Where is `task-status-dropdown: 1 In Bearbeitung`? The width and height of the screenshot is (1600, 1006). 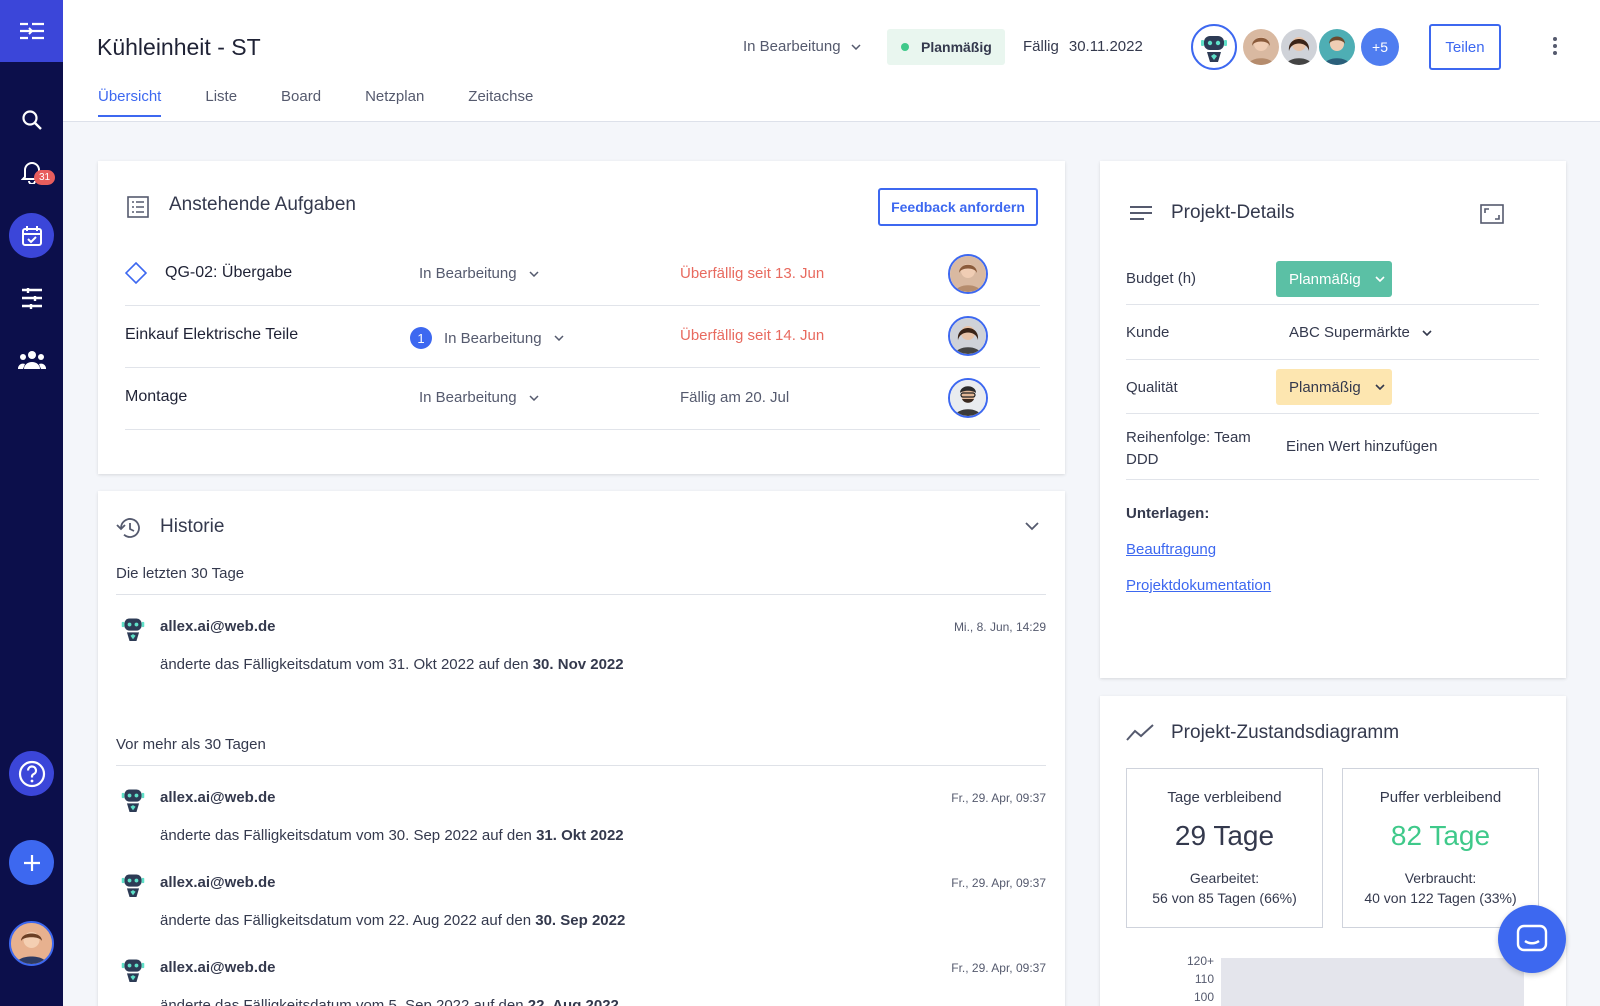
task-status-dropdown: 1 In Bearbeitung is located at coordinates (487, 338).